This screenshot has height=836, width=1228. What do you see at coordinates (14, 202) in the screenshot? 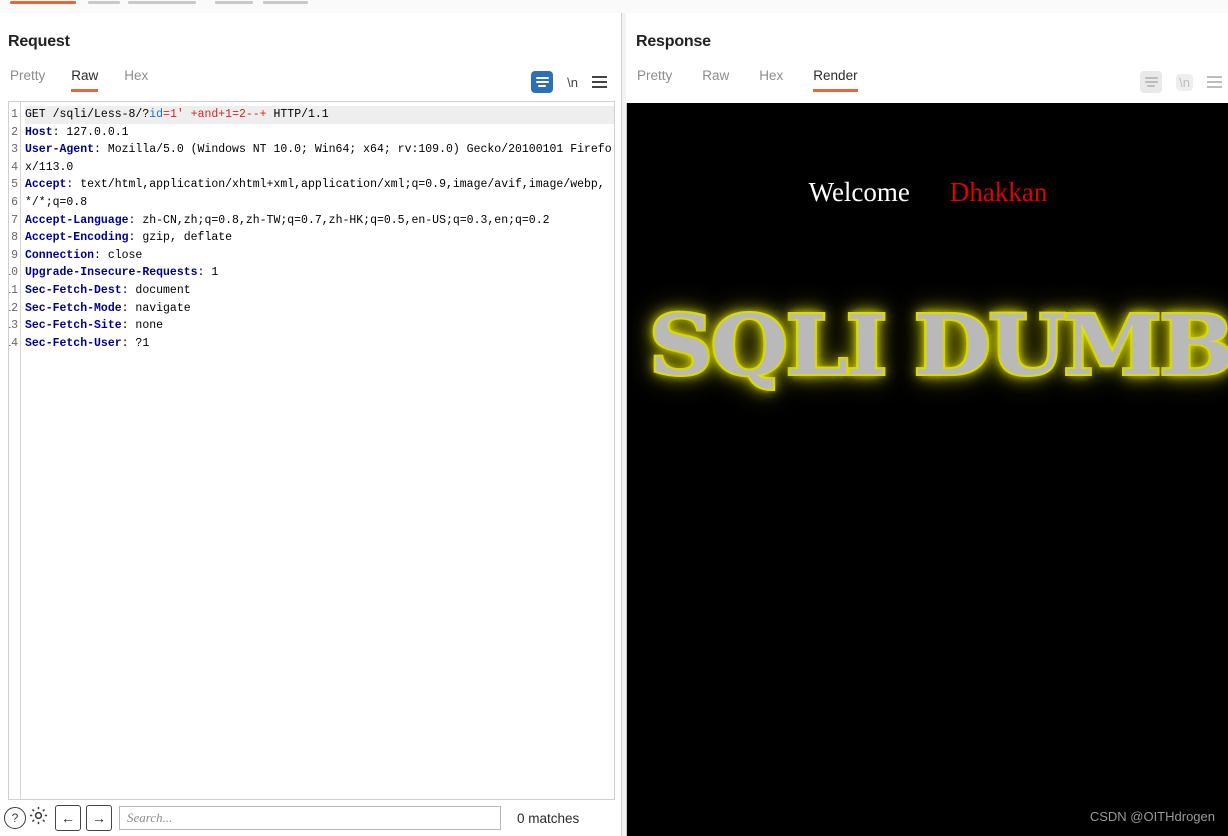
I see `line-number: 6` at bounding box center [14, 202].